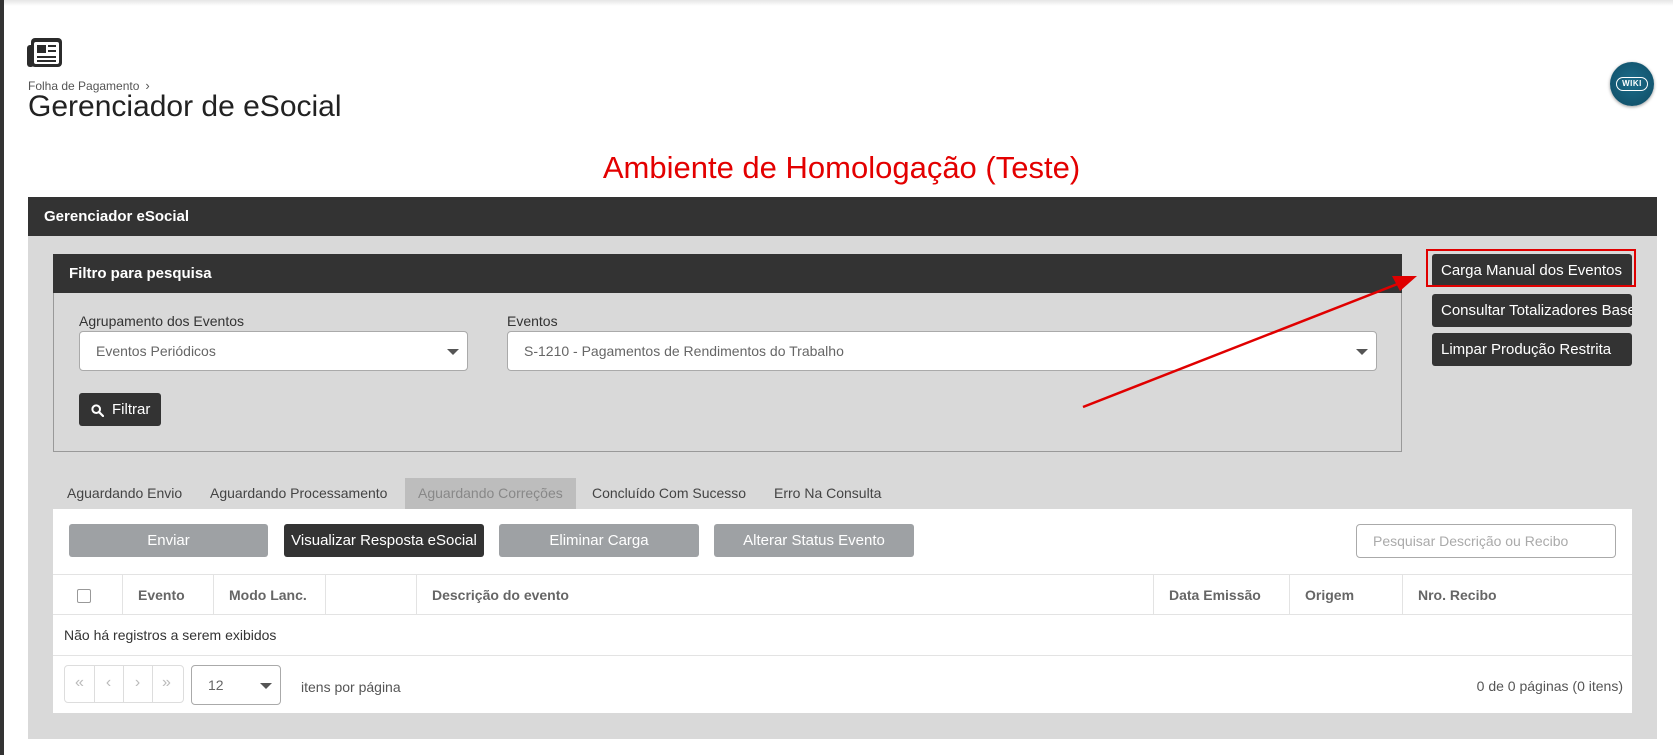 Image resolution: width=1673 pixels, height=755 pixels. What do you see at coordinates (842, 635) in the screenshot?
I see `empty-message: Não há registros a serem exibidos` at bounding box center [842, 635].